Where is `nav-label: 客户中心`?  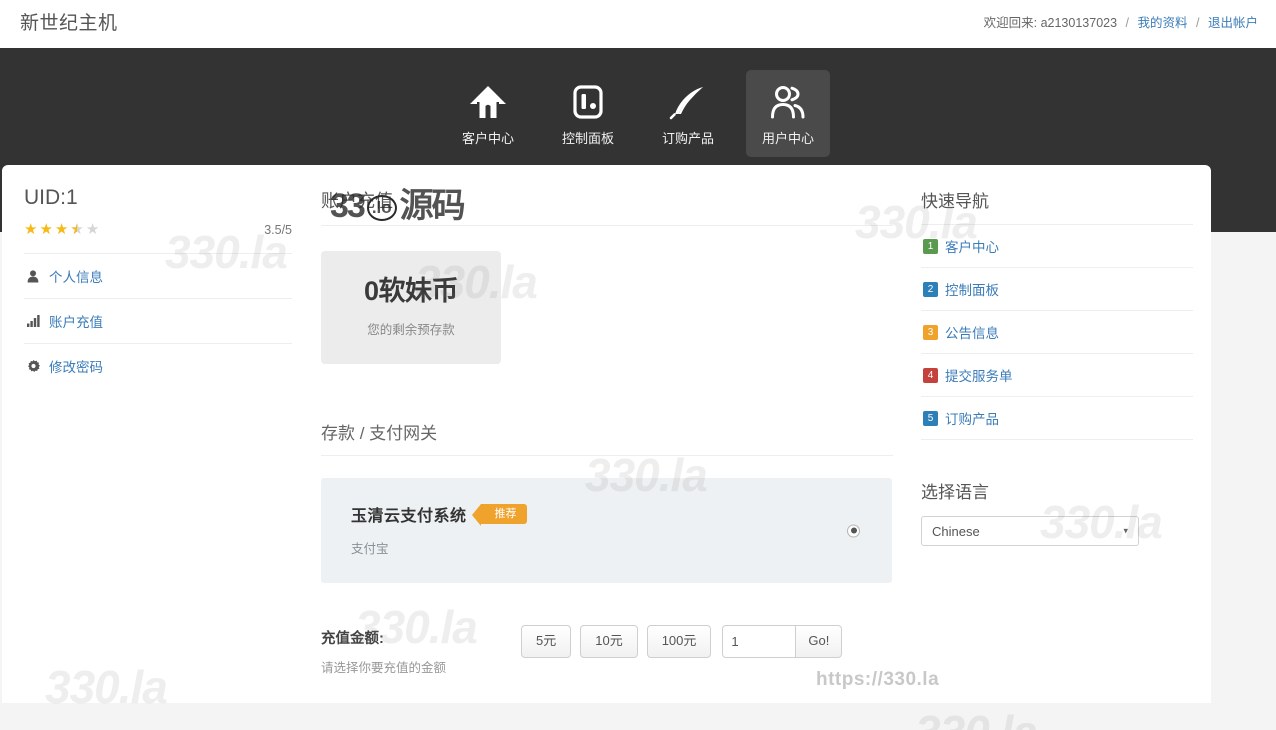
nav-label: 客户中心 is located at coordinates (487, 138).